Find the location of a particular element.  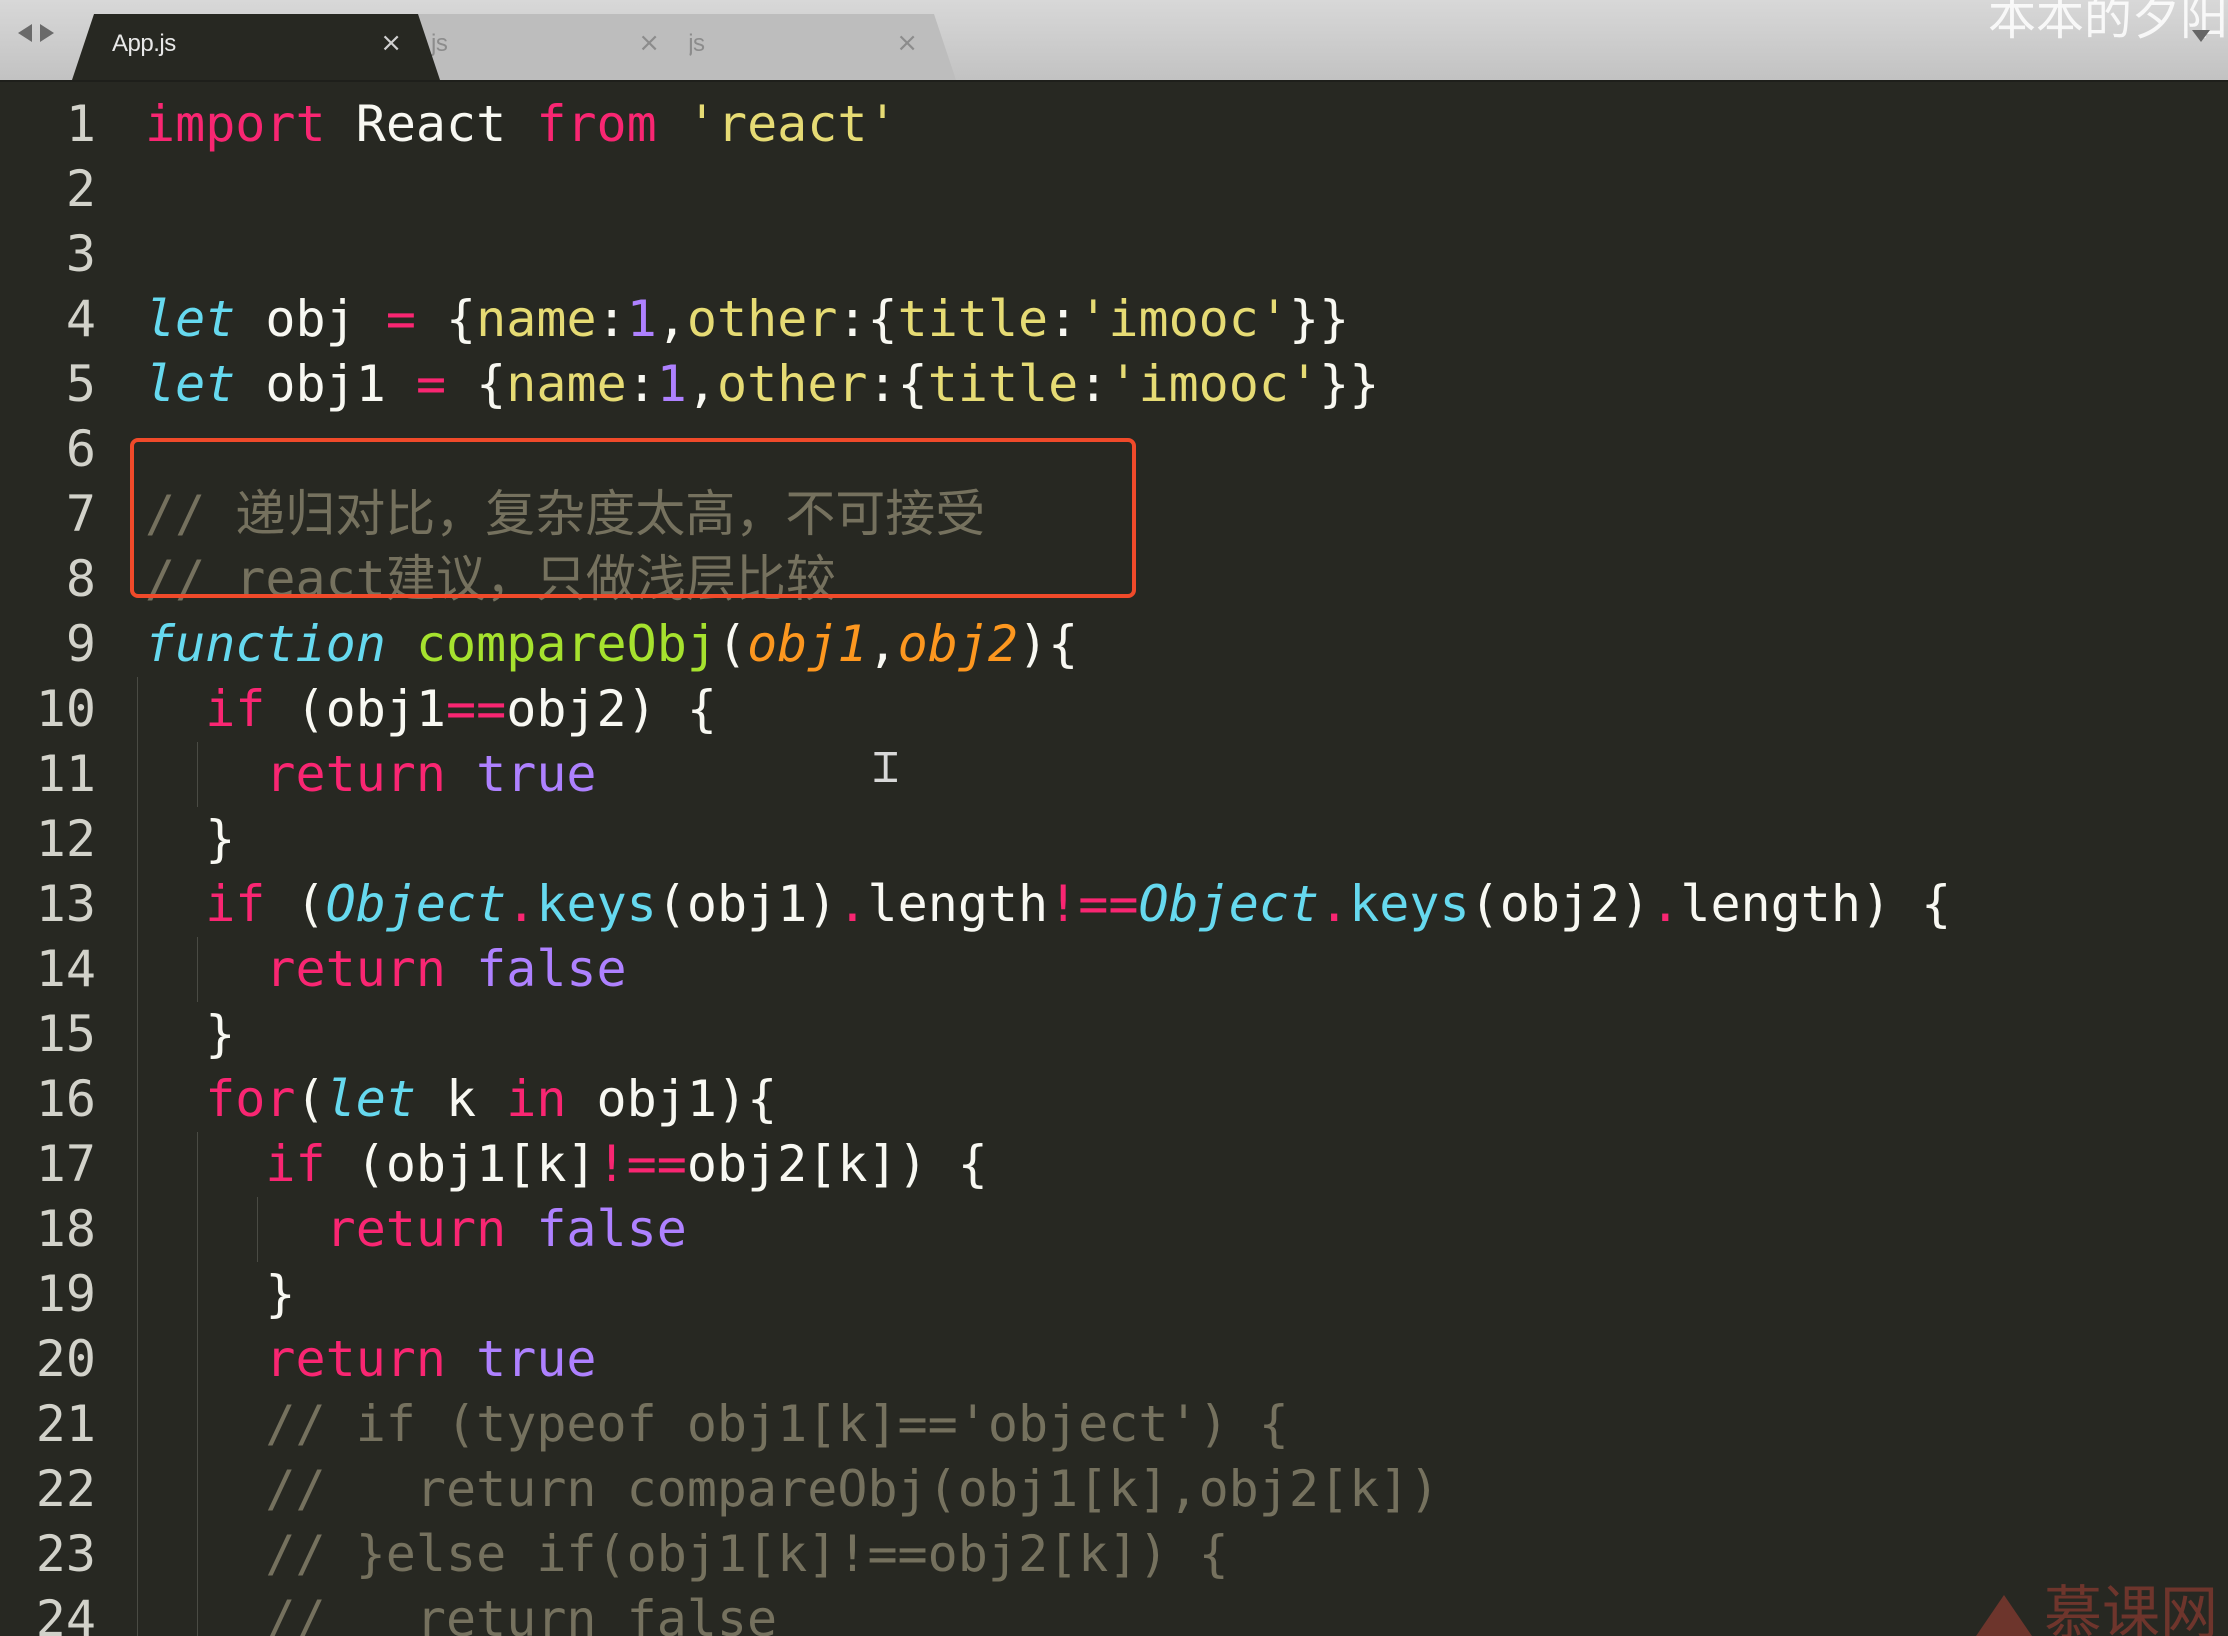

code-line: function compareObj(obj1,obj2){ is located at coordinates (611, 644).